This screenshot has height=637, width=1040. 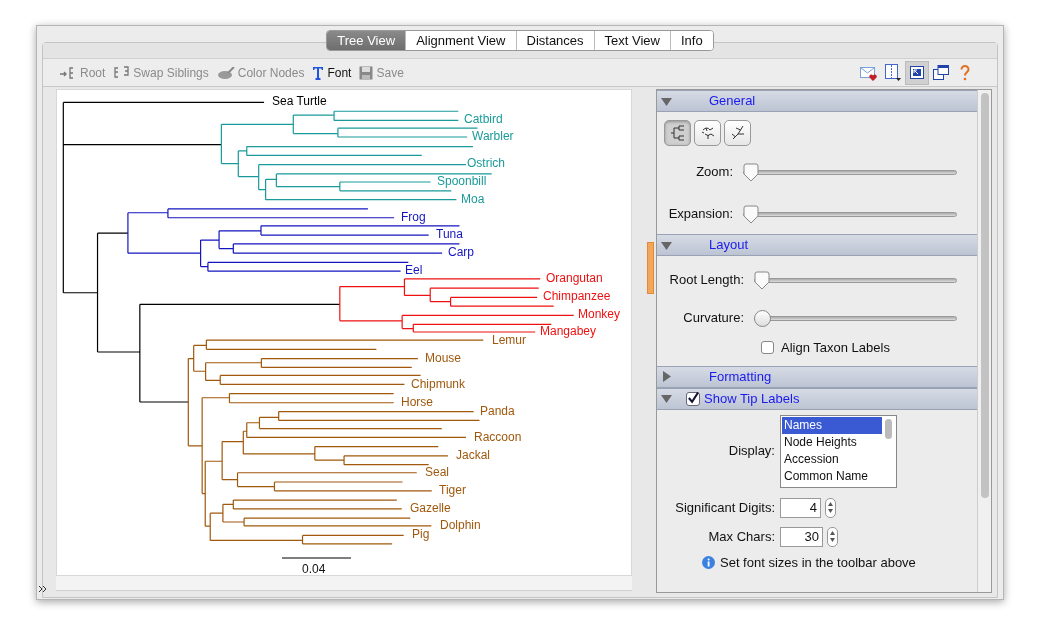 I want to click on view-tool-button, so click(x=917, y=72).